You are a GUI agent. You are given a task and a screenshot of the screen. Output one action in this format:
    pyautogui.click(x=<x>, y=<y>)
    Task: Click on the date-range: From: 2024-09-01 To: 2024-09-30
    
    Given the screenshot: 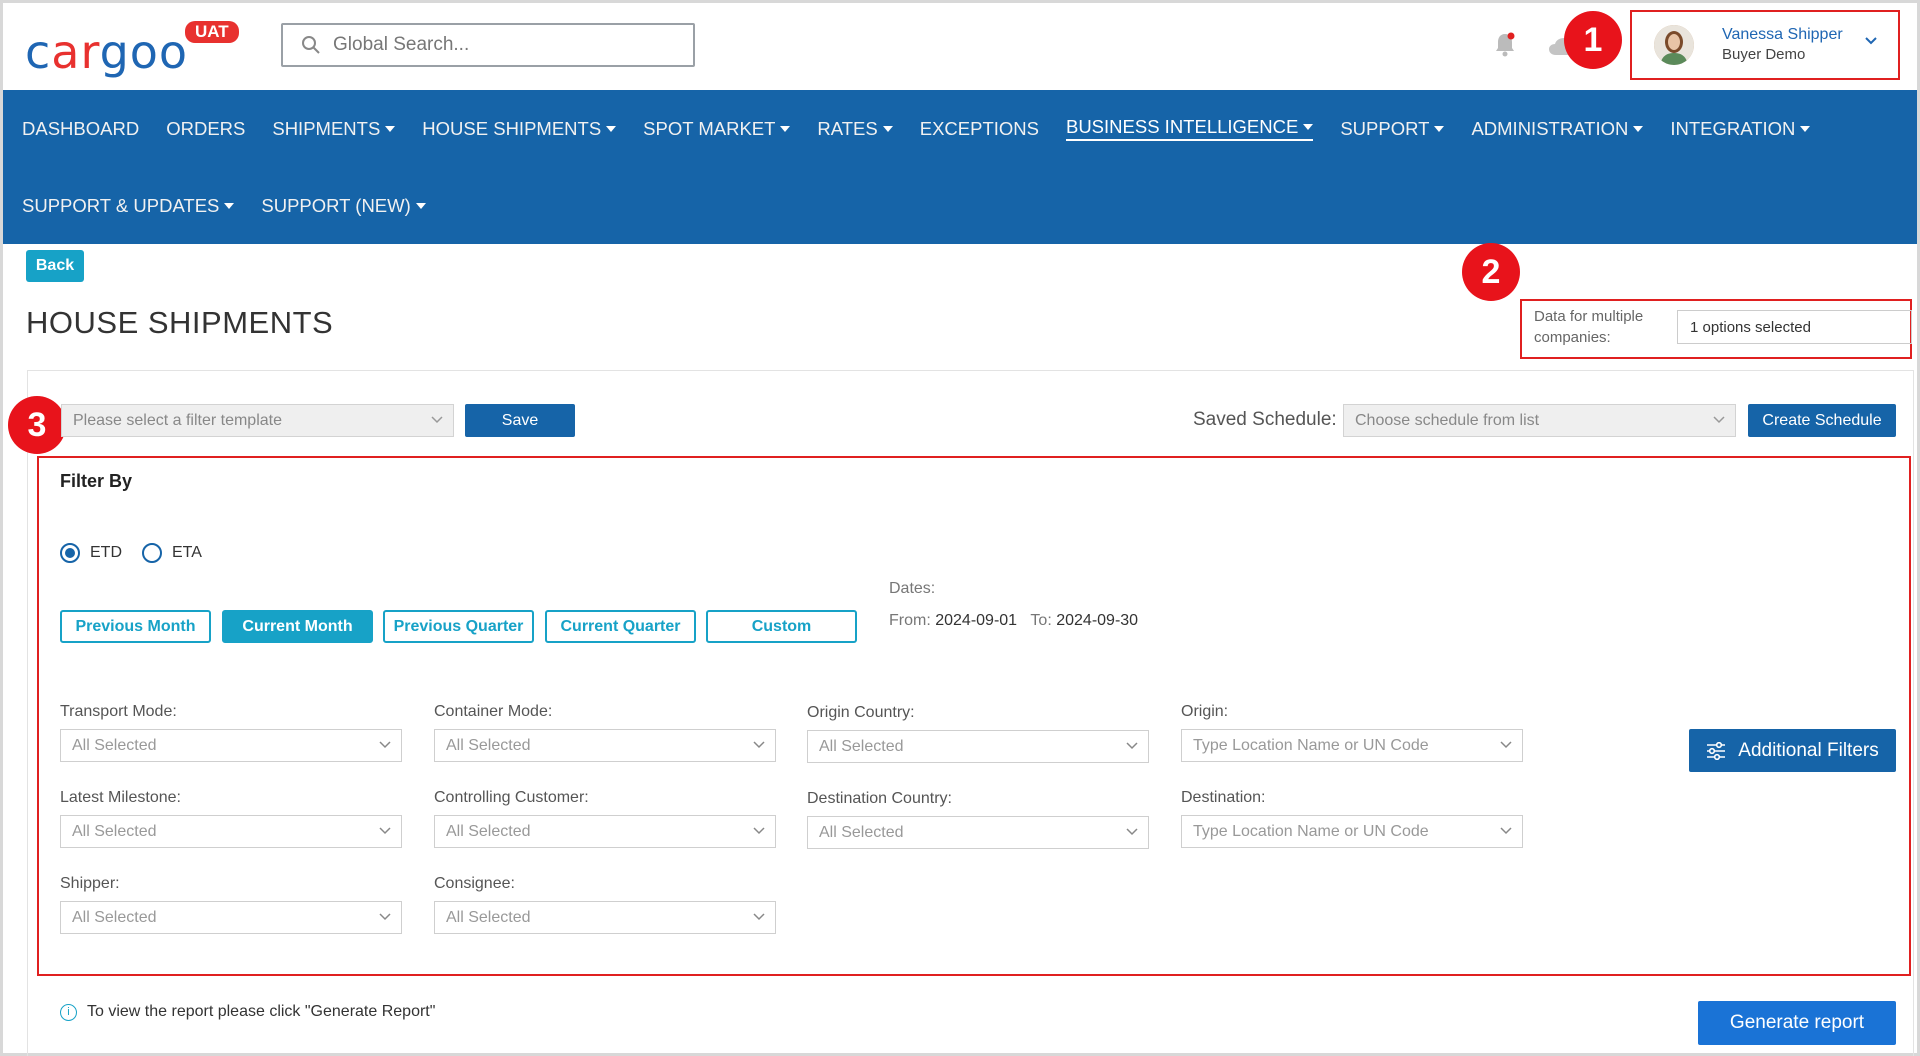 What is the action you would take?
    pyautogui.click(x=1014, y=620)
    